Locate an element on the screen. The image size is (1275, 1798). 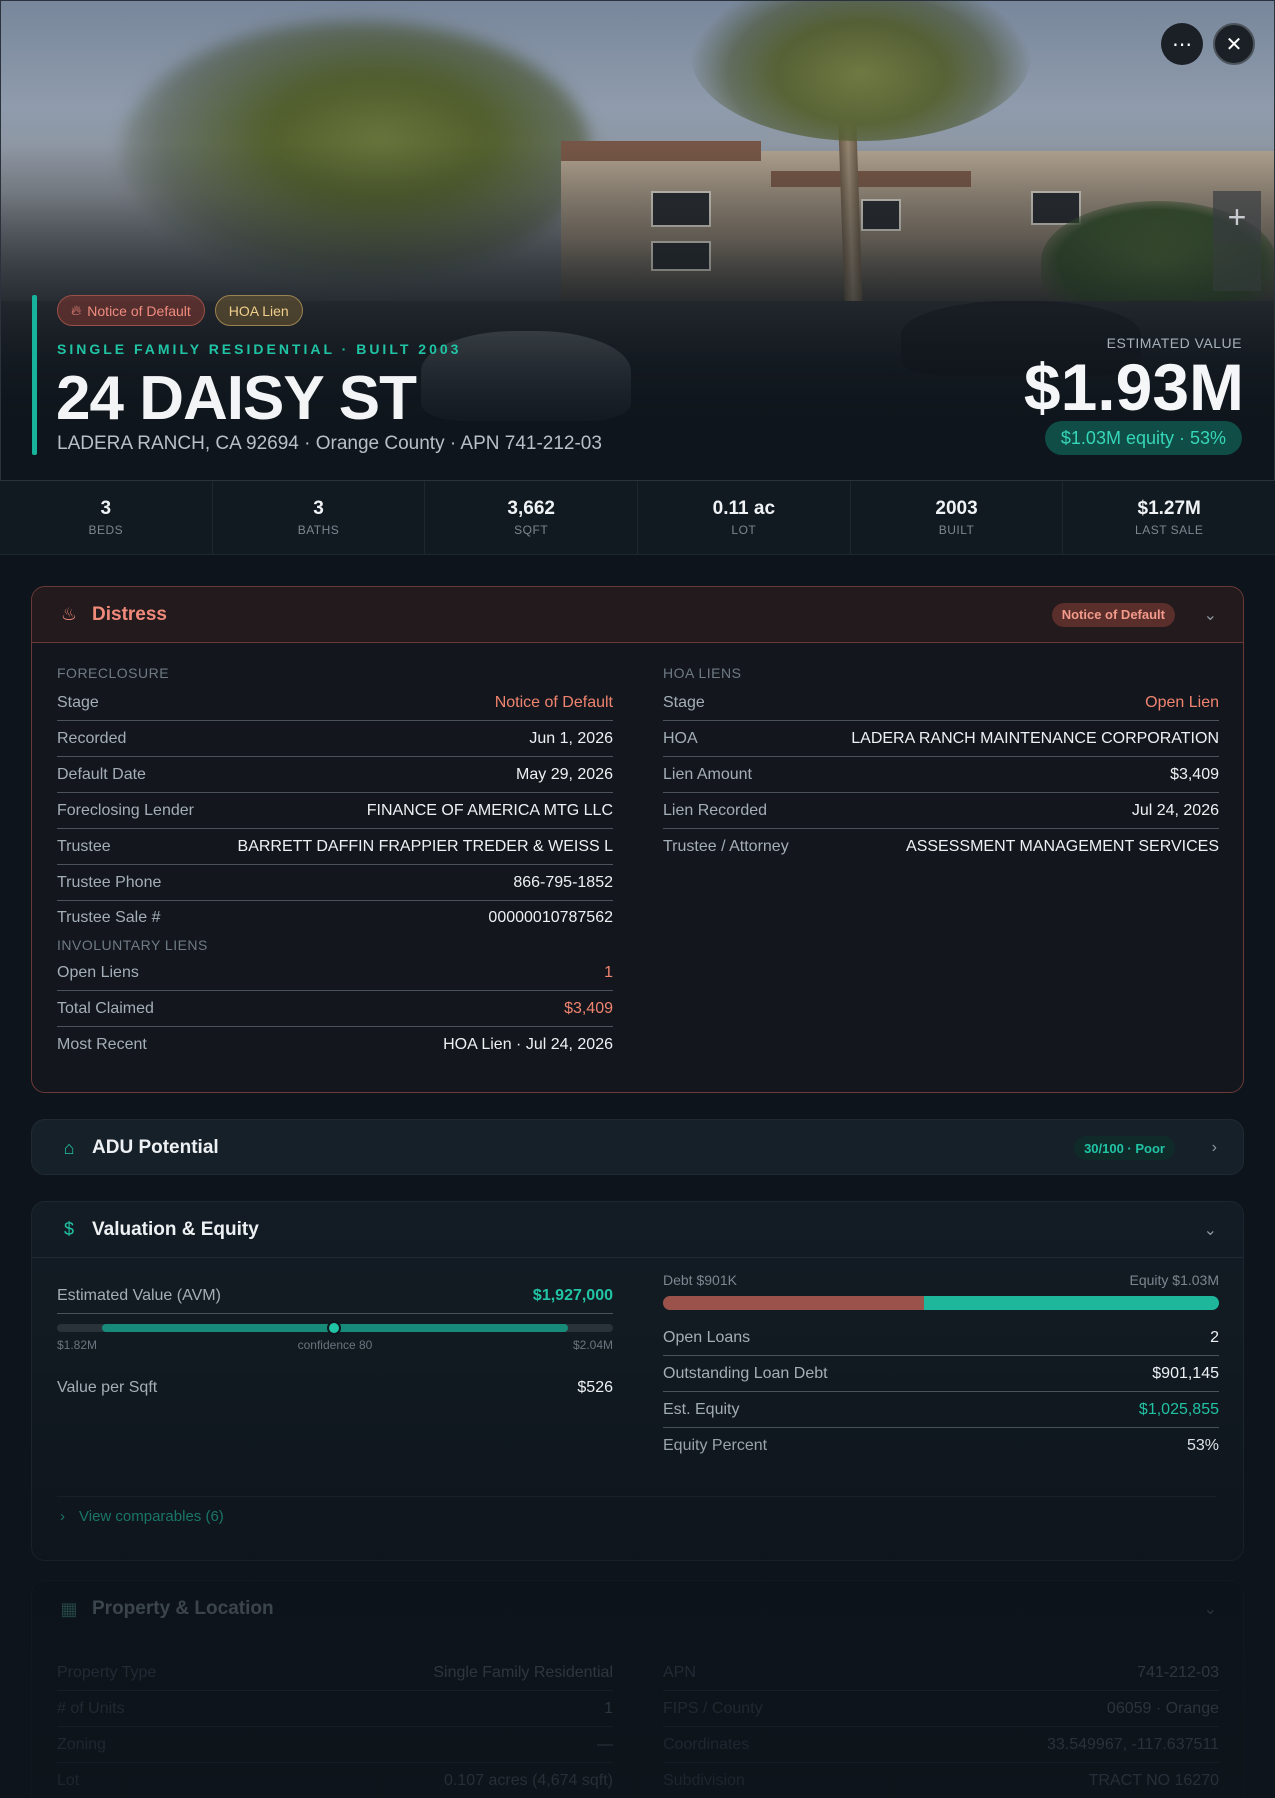
row-value: 741-212-03 is located at coordinates (1178, 1672).